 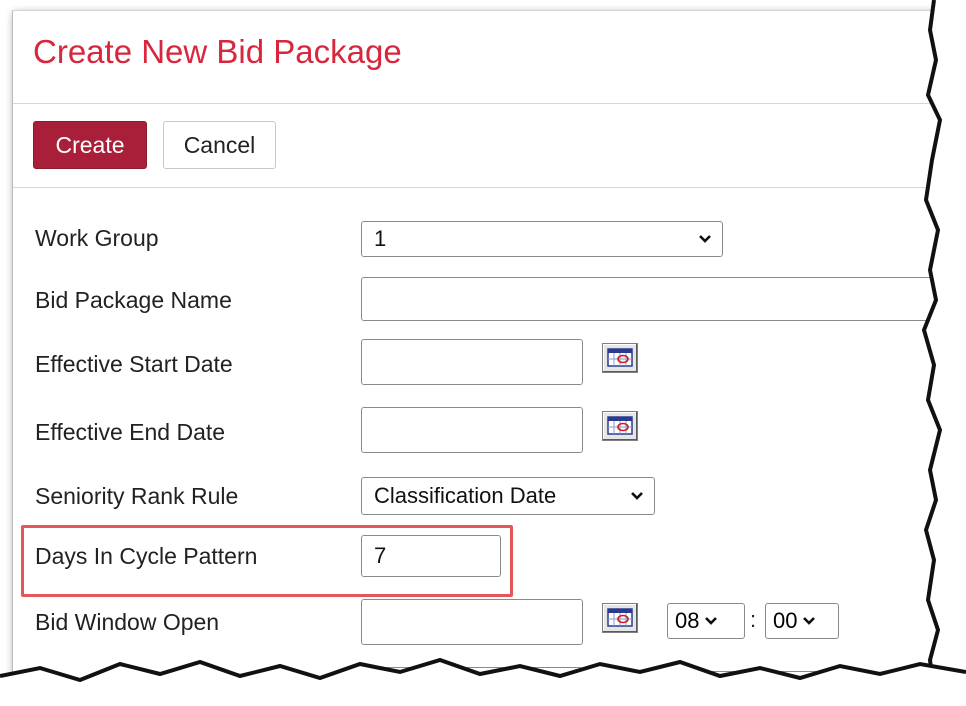 What do you see at coordinates (431, 556) in the screenshot?
I see `days-in-cycle-pattern-input: 7` at bounding box center [431, 556].